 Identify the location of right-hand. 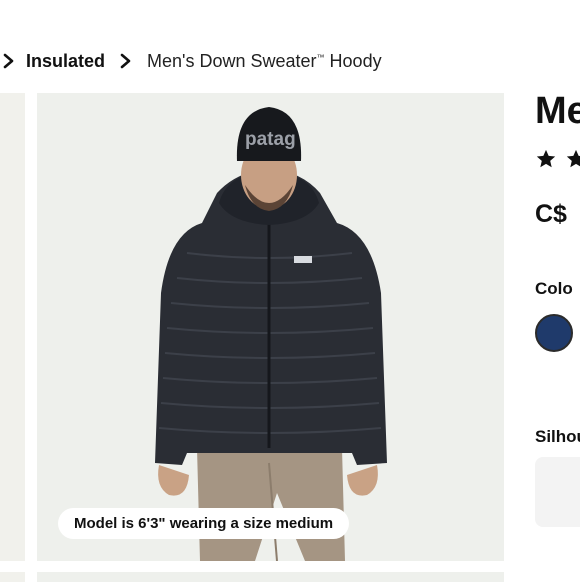
(362, 480).